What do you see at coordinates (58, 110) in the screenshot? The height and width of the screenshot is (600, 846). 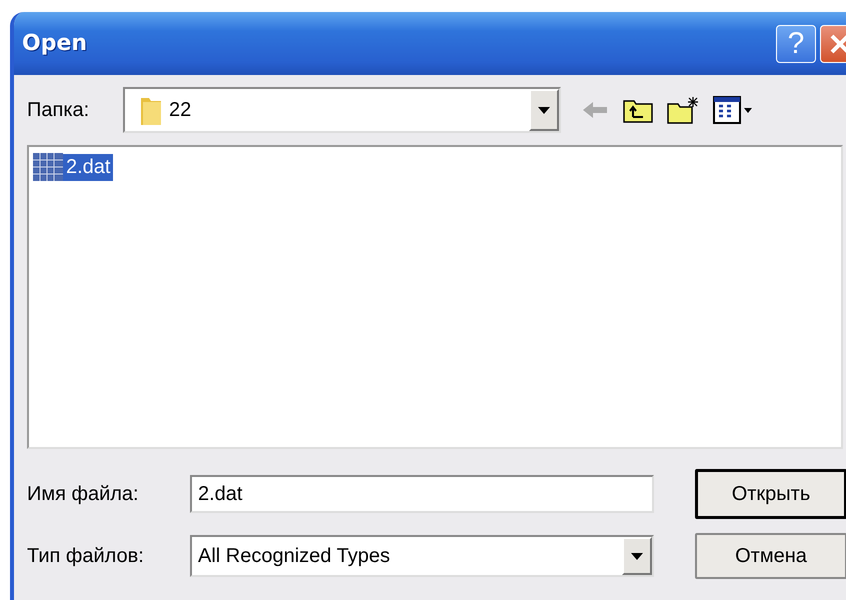 I see `folder-label: Папка:` at bounding box center [58, 110].